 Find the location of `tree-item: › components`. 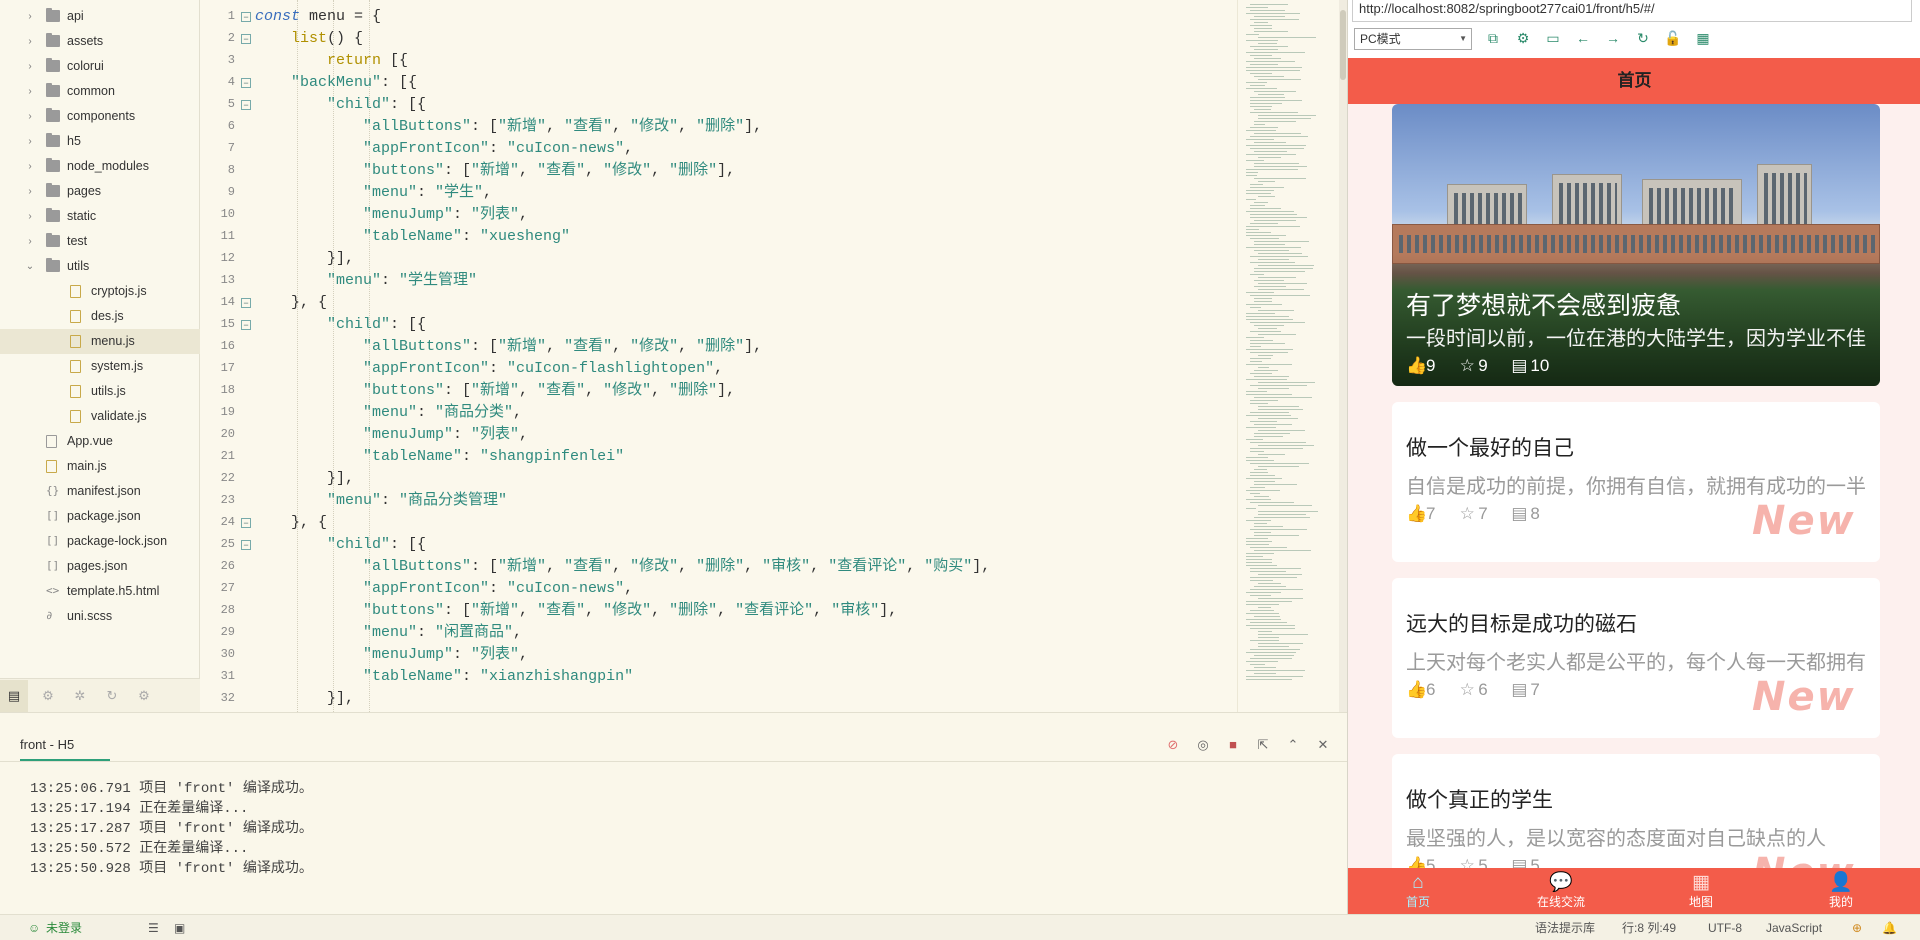

tree-item: › components is located at coordinates (100, 116).